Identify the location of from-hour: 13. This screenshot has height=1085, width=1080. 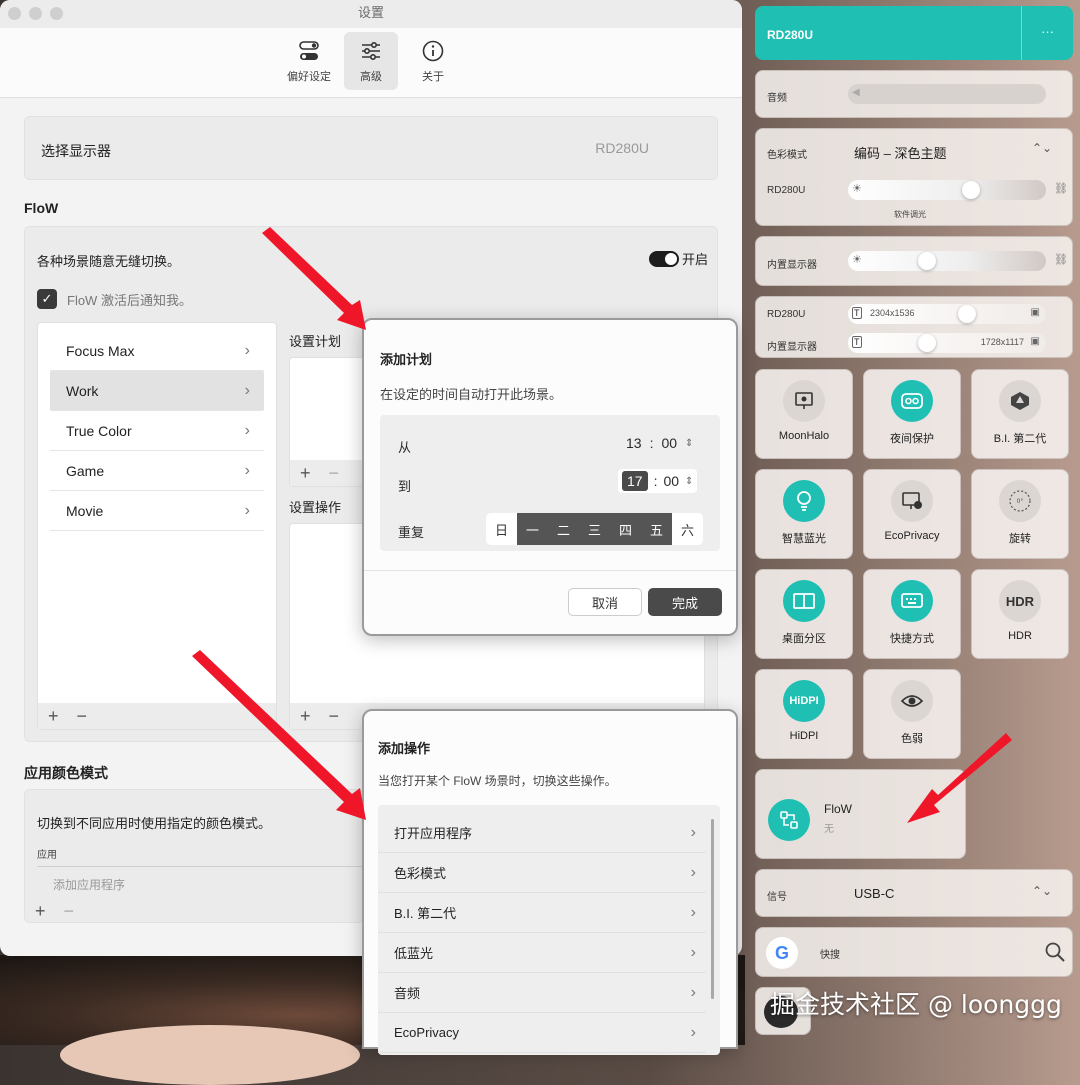
(634, 443).